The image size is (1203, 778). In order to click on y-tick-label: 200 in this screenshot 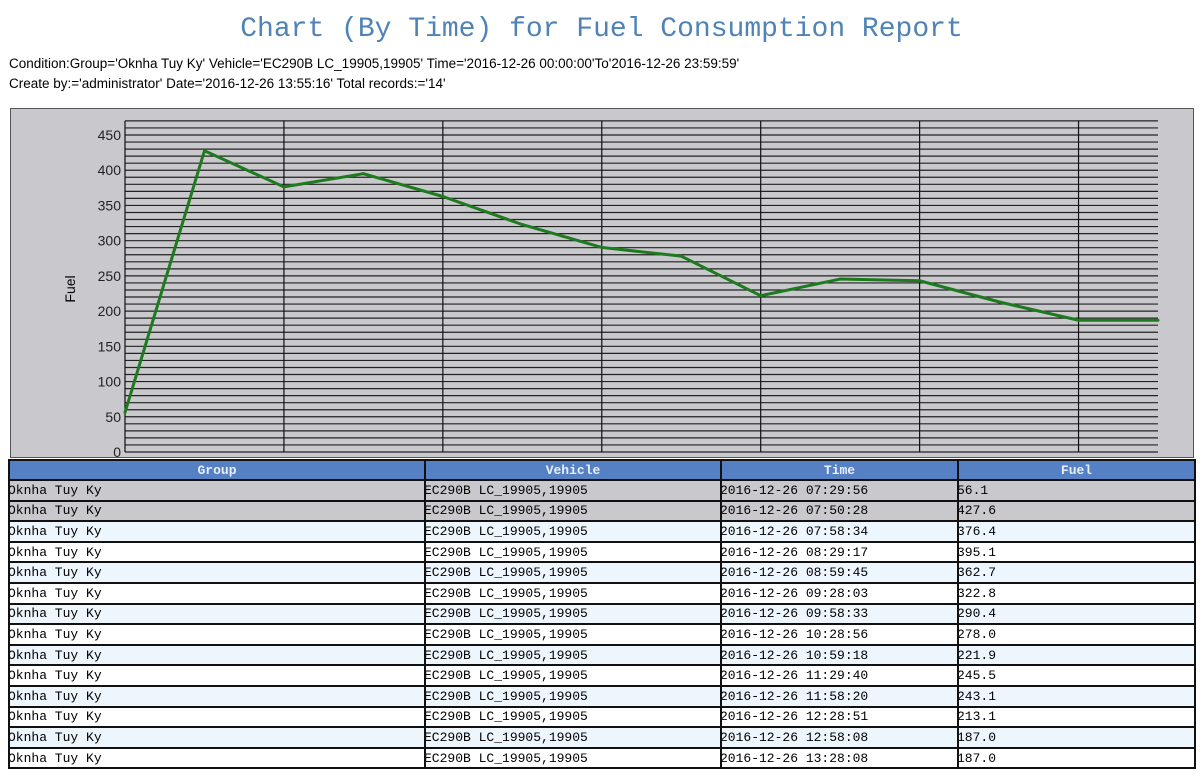, I will do `click(110, 311)`.